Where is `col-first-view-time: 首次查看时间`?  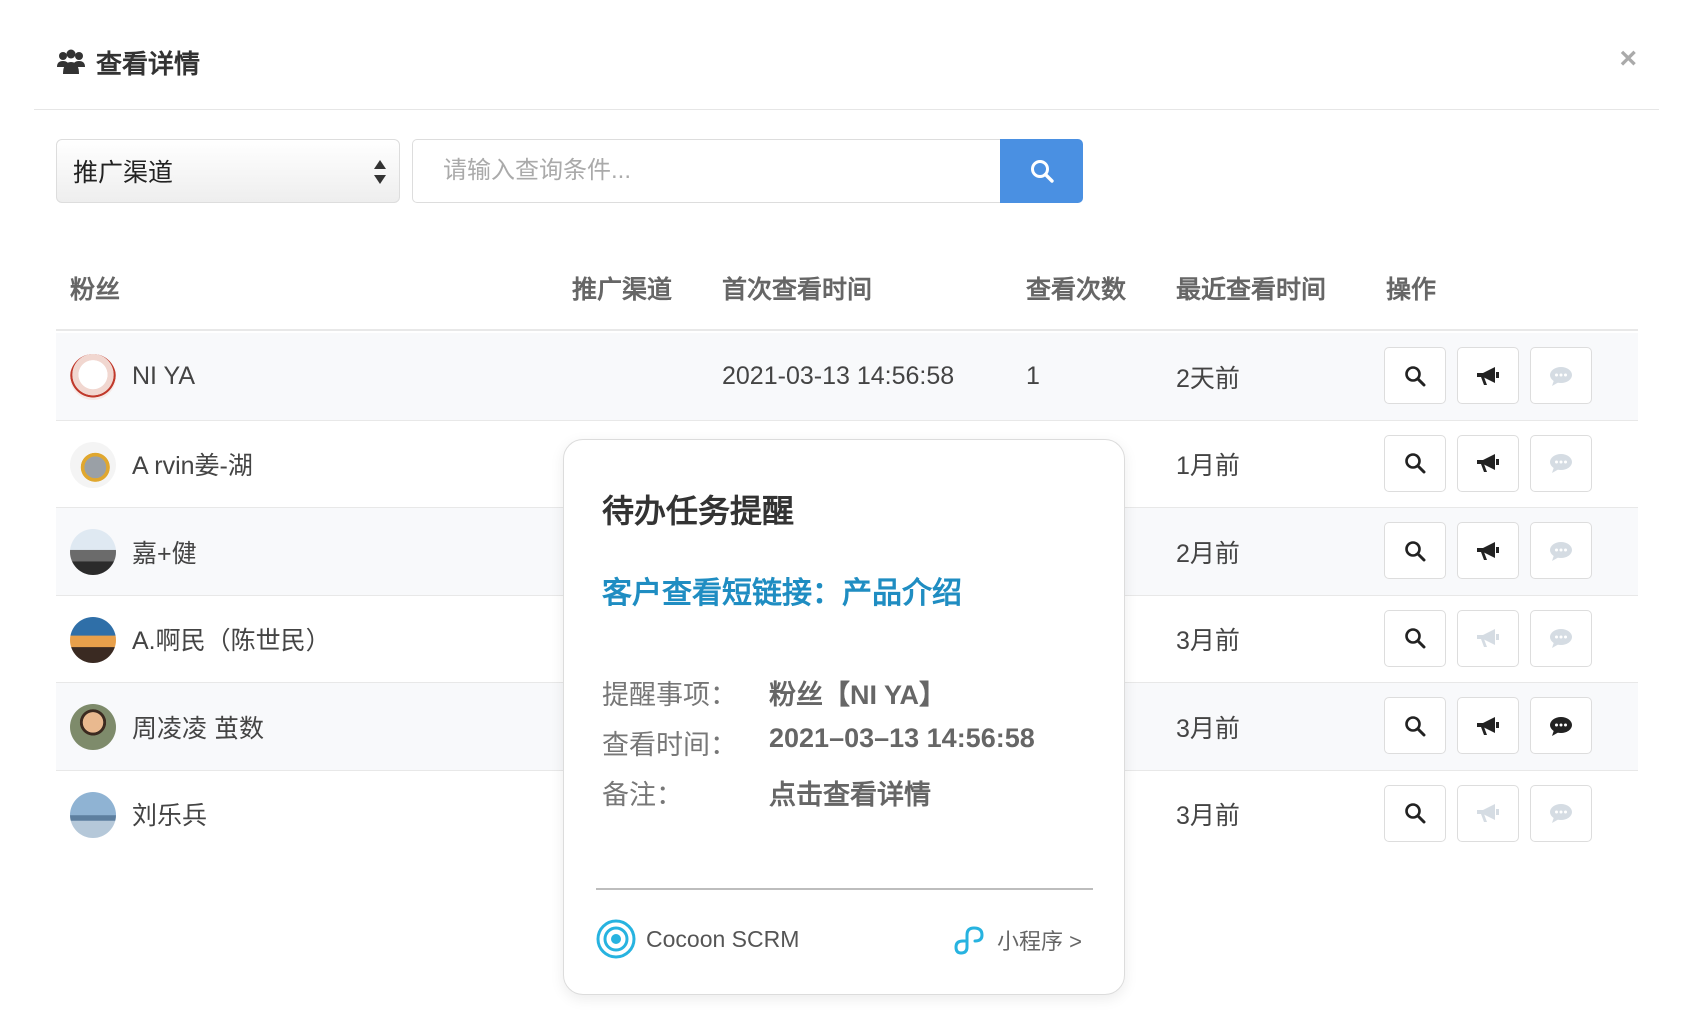 col-first-view-time: 首次查看时间 is located at coordinates (797, 290).